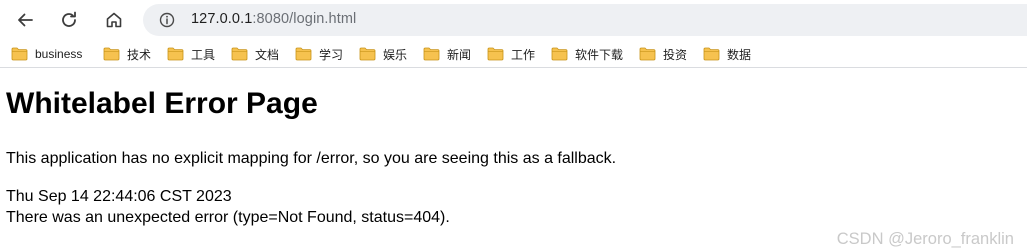 Image resolution: width=1027 pixels, height=251 pixels. I want to click on bookmark-folder-investment: 投资, so click(663, 54).